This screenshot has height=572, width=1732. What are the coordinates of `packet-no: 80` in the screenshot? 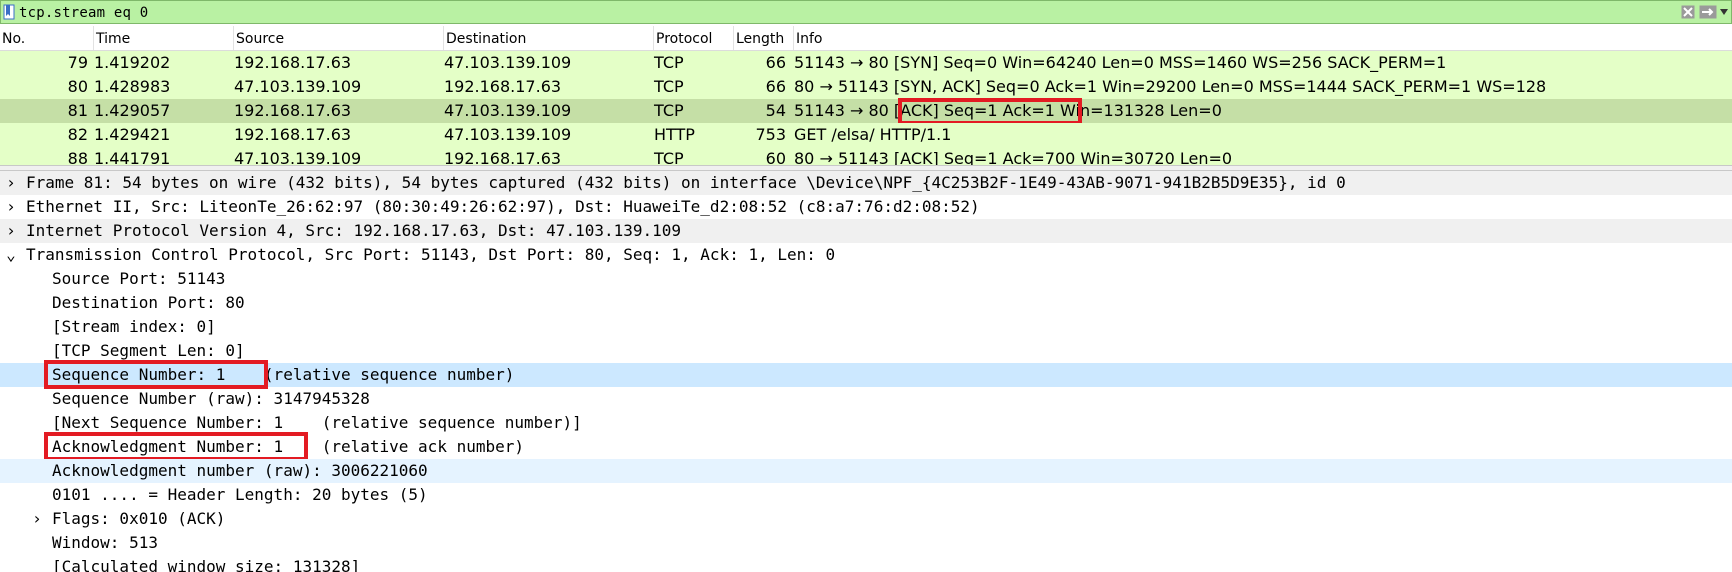 It's located at (77, 86).